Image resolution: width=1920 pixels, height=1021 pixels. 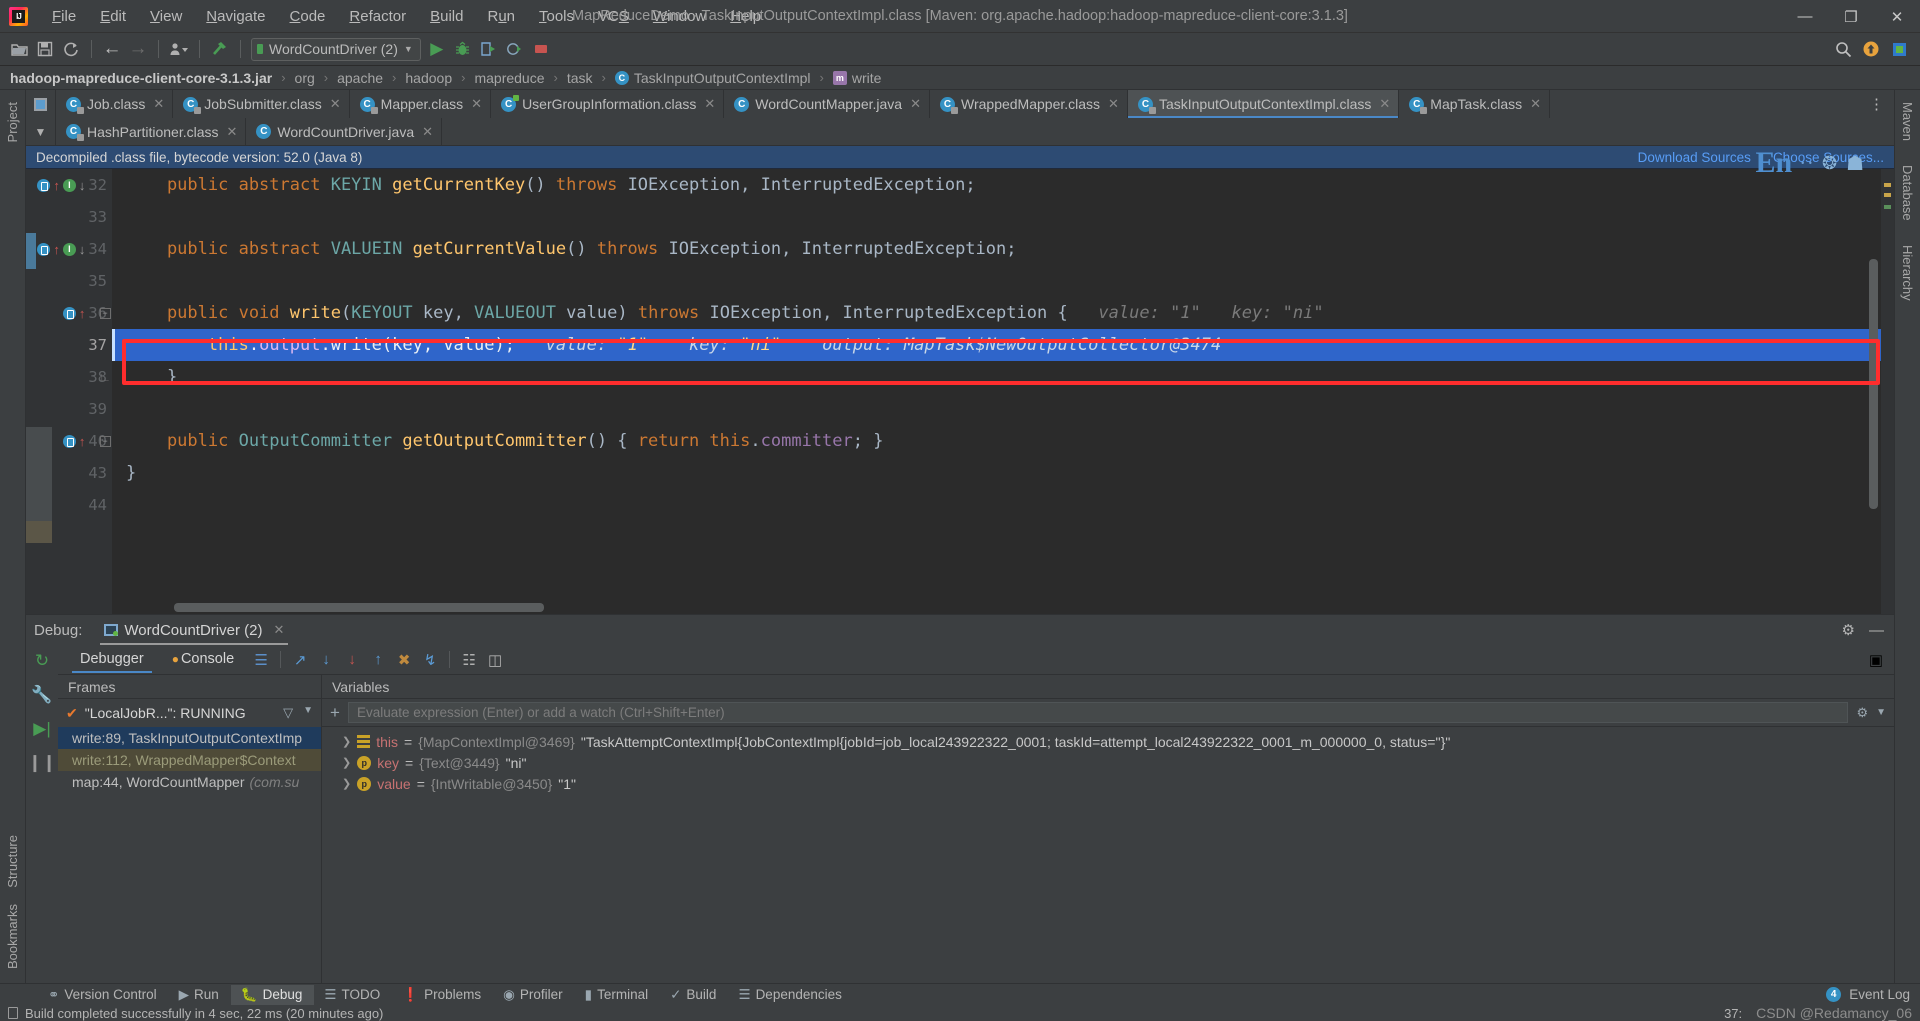 I want to click on layout-settings-icon: ☰, so click(x=261, y=660).